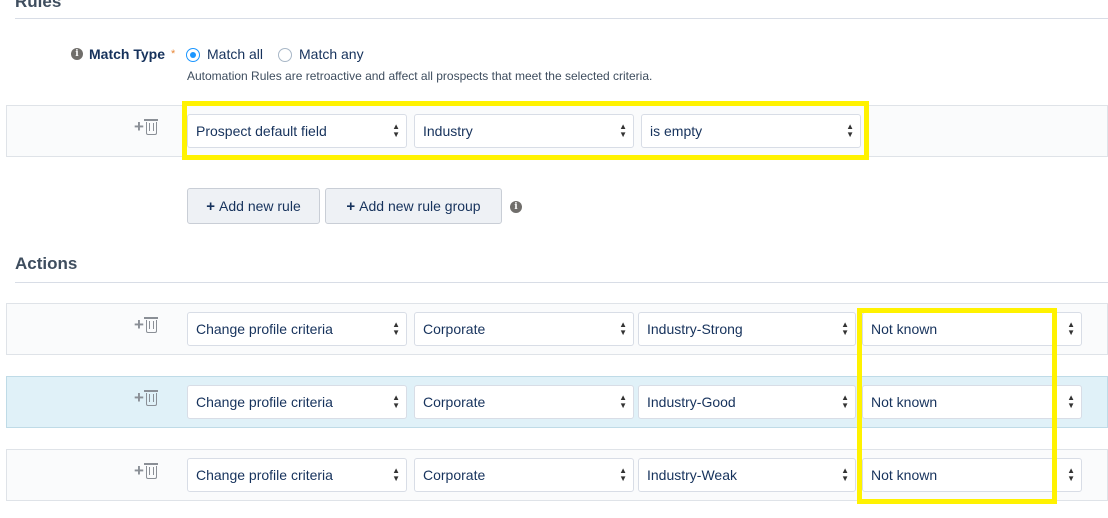 The image size is (1108, 518). Describe the element at coordinates (751, 131) in the screenshot. I see `rule-operator-select: is empty ▲ ▼` at that location.